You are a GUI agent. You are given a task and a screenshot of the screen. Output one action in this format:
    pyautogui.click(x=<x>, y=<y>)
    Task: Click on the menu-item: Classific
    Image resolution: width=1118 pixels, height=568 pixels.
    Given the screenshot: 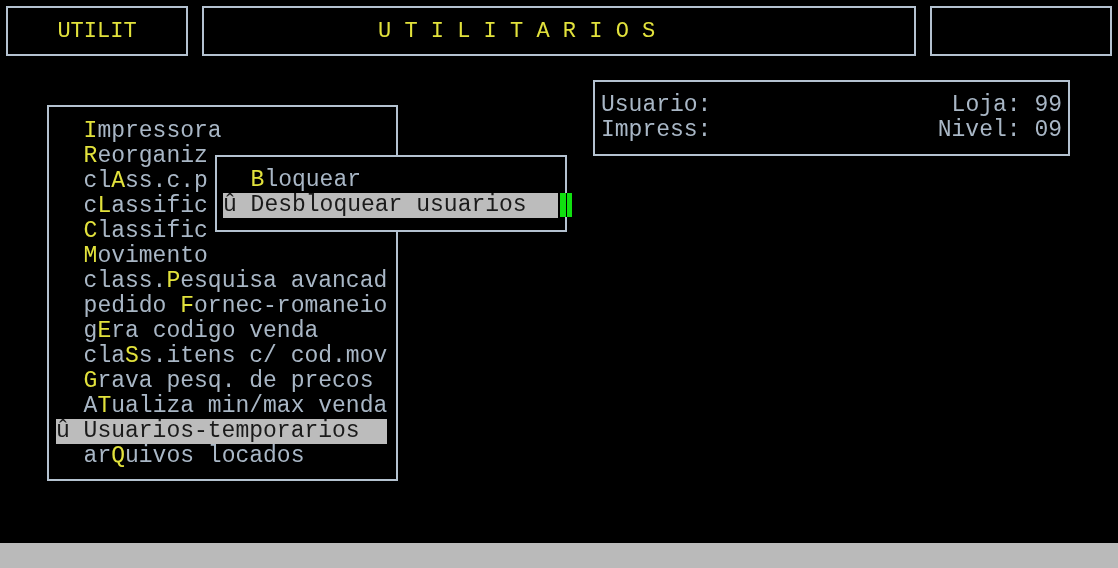 What is the action you would take?
    pyautogui.click(x=132, y=231)
    